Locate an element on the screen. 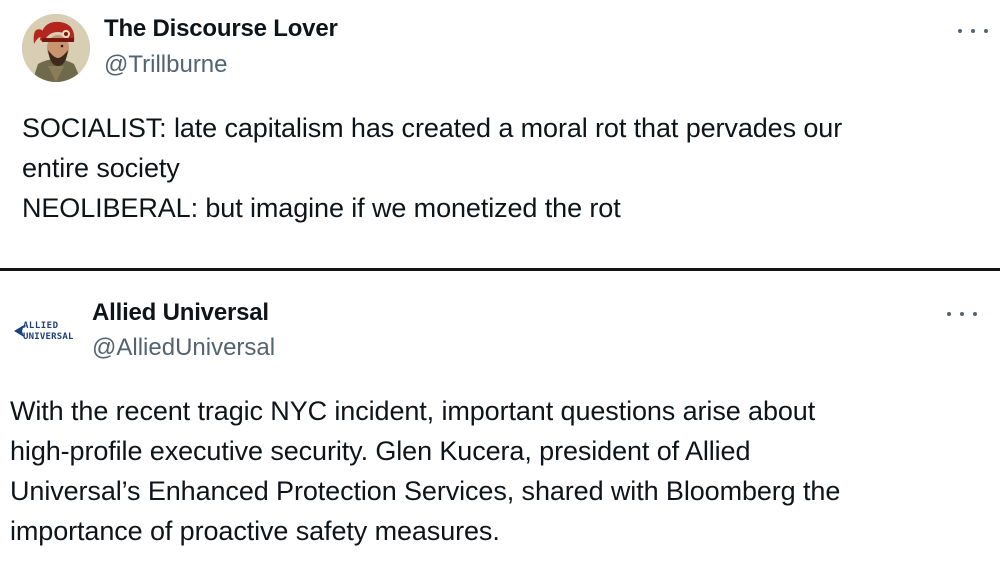 The image size is (1000, 563). user-handle: @Trillburne is located at coordinates (166, 65).